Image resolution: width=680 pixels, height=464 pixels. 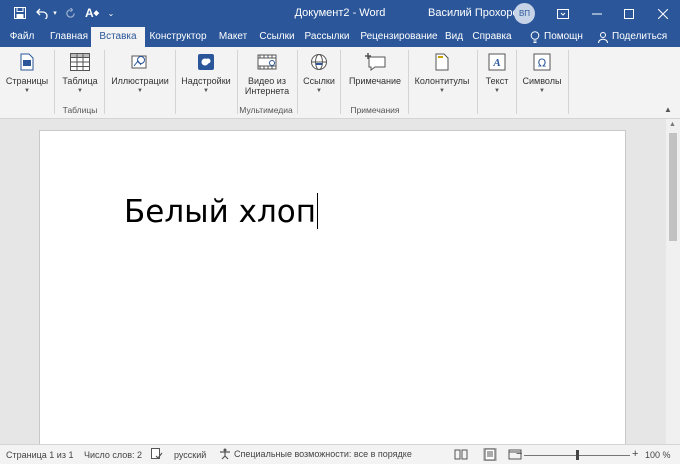 I want to click on text-caret, so click(x=318, y=211).